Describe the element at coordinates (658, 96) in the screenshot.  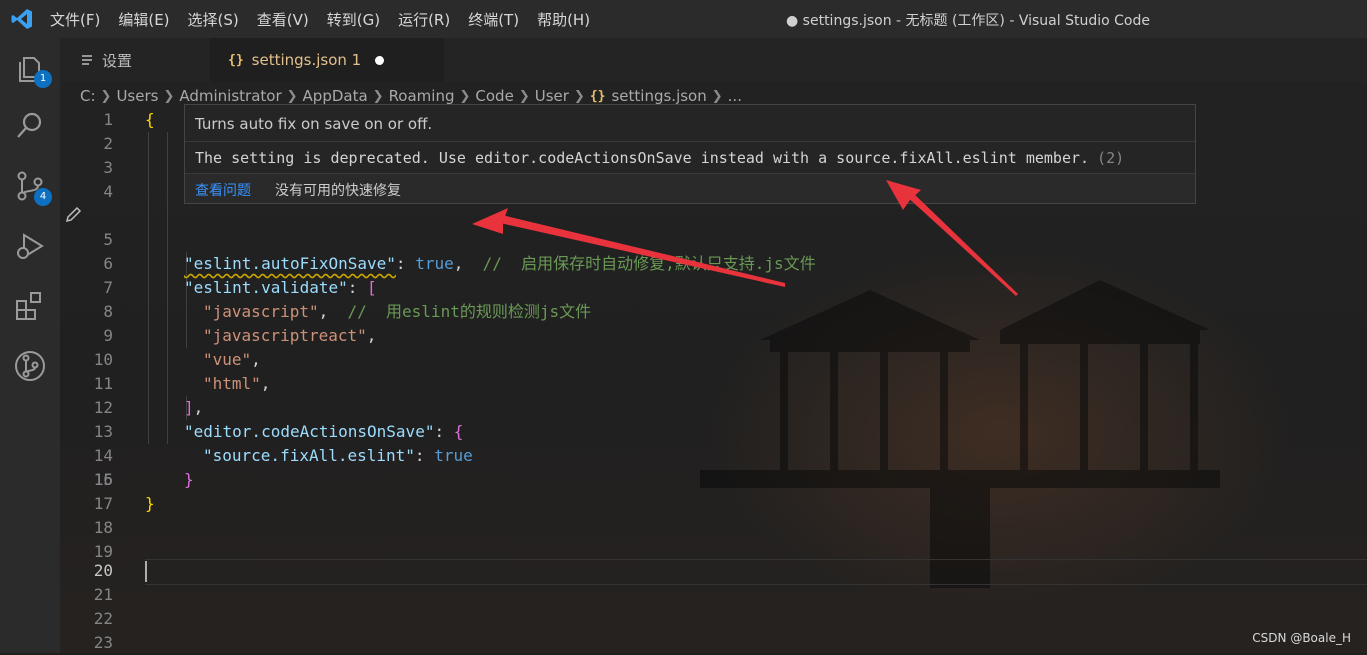
I see `breadcrumb-file: settings.json` at that location.